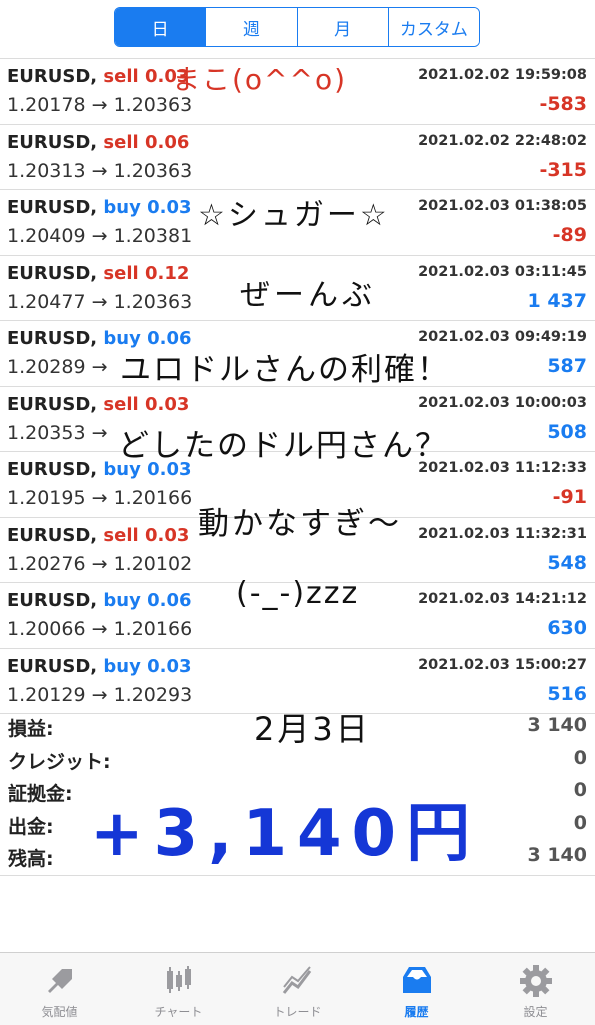 Image resolution: width=595 pixels, height=1025 pixels. I want to click on handwritten-name: まこ(o^^o), so click(260, 79).